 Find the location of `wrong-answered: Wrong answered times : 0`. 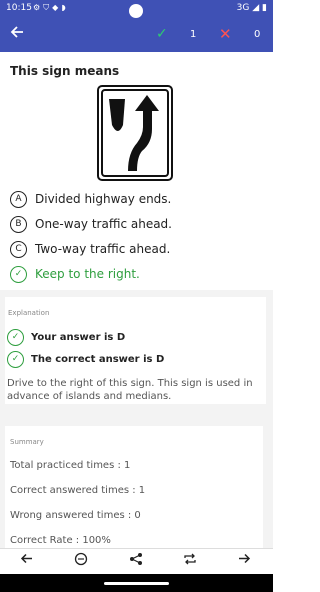

wrong-answered: Wrong answered times : 0 is located at coordinates (75, 515).